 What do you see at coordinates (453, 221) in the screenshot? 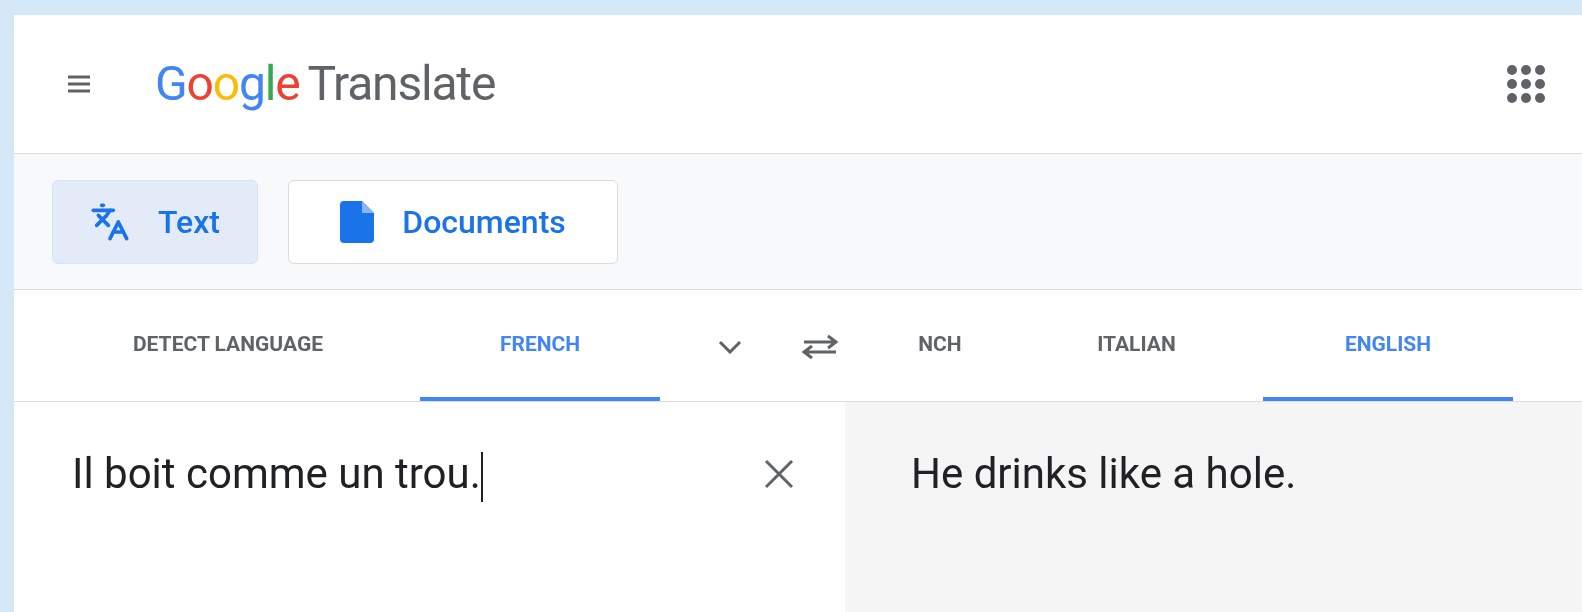
I see `mode-tab: Documents` at bounding box center [453, 221].